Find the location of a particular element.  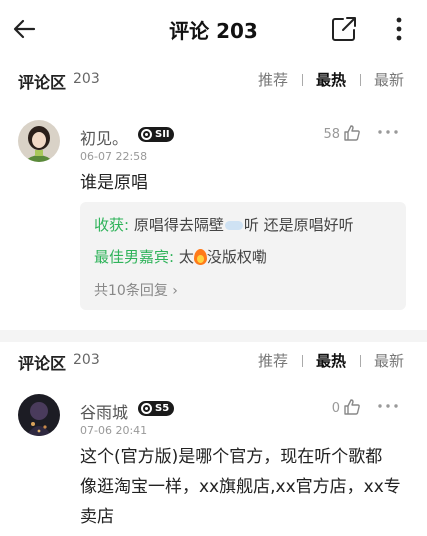

reply-item: 最佳男嘉宾: 太没版权嘞 is located at coordinates (180, 257).